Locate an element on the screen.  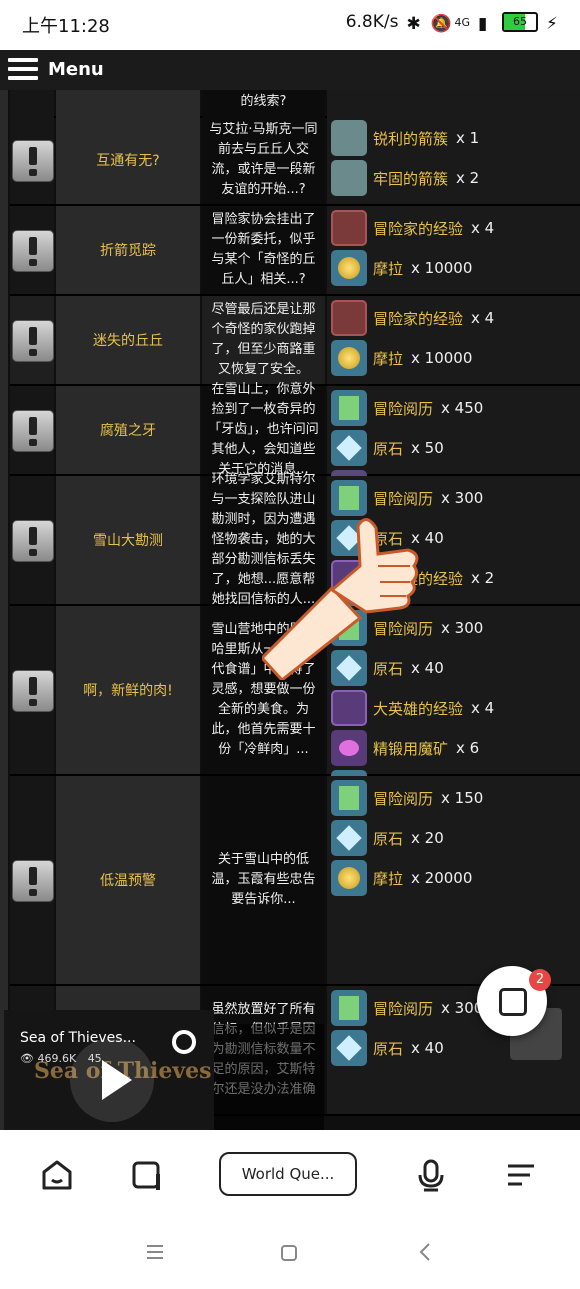
reward-item: 原石 x 20 is located at coordinates (387, 838).